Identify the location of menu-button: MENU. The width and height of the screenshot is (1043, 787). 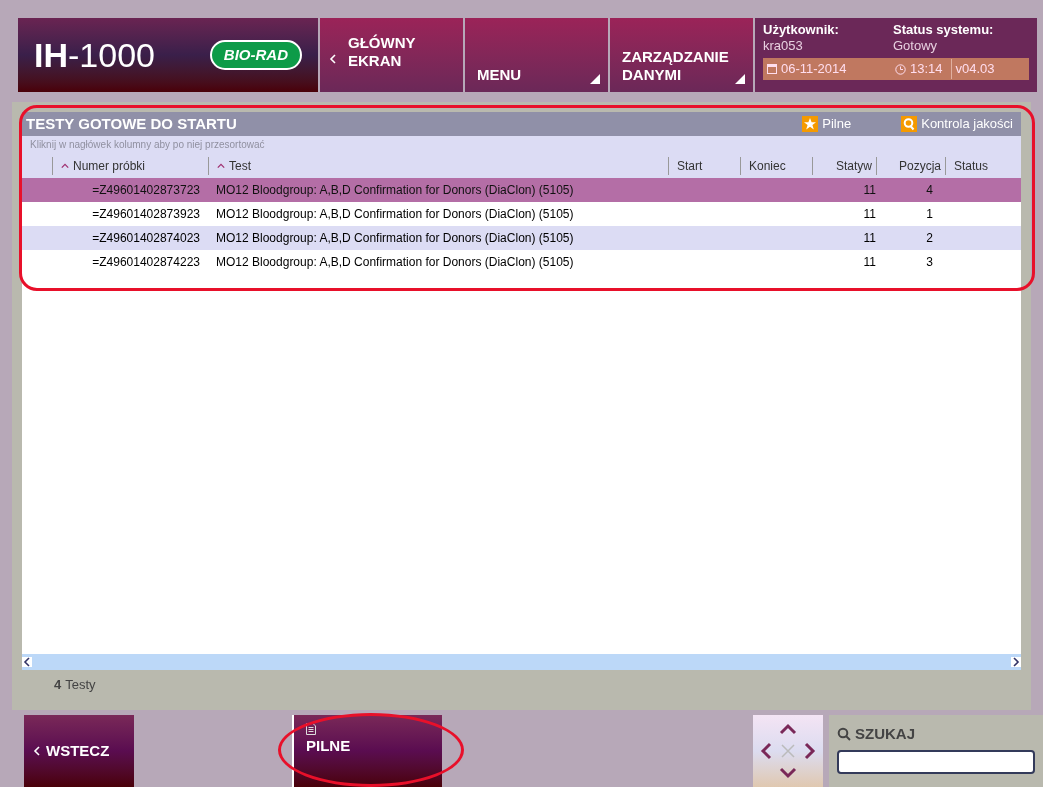
(536, 55).